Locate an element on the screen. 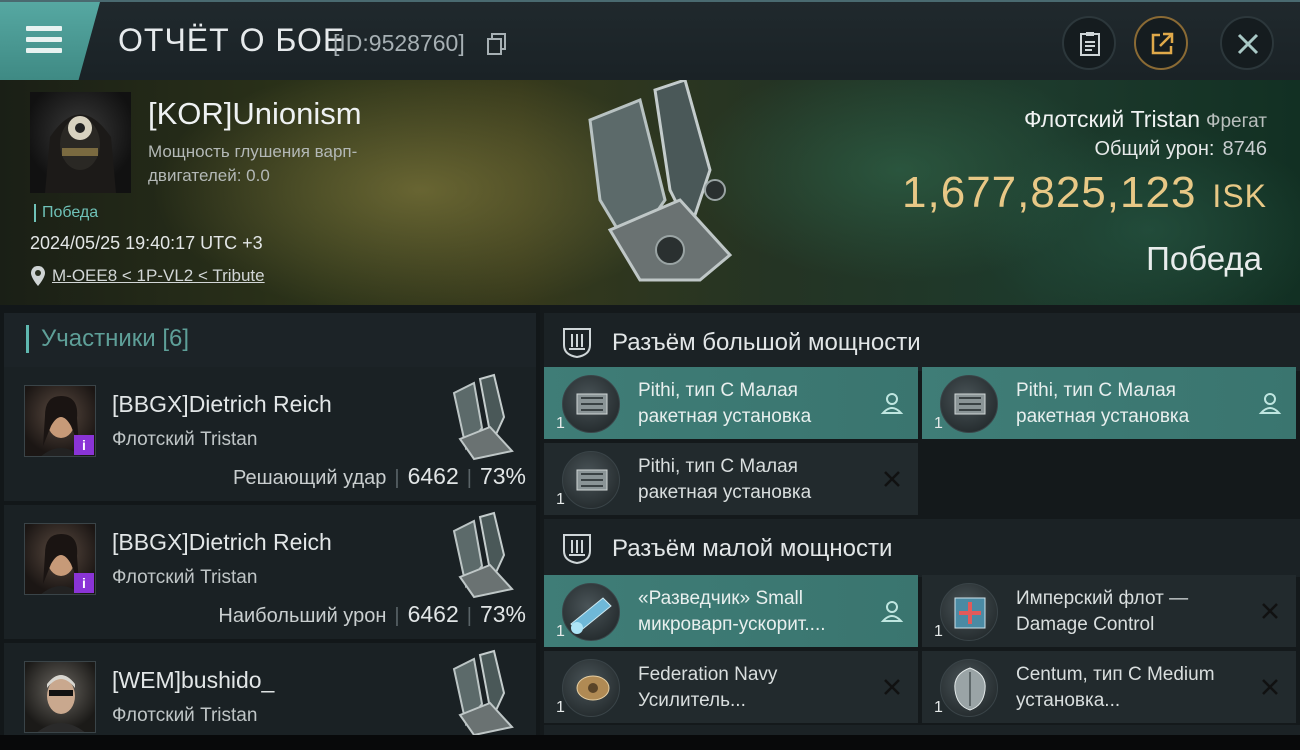  notes-button is located at coordinates (1089, 43).